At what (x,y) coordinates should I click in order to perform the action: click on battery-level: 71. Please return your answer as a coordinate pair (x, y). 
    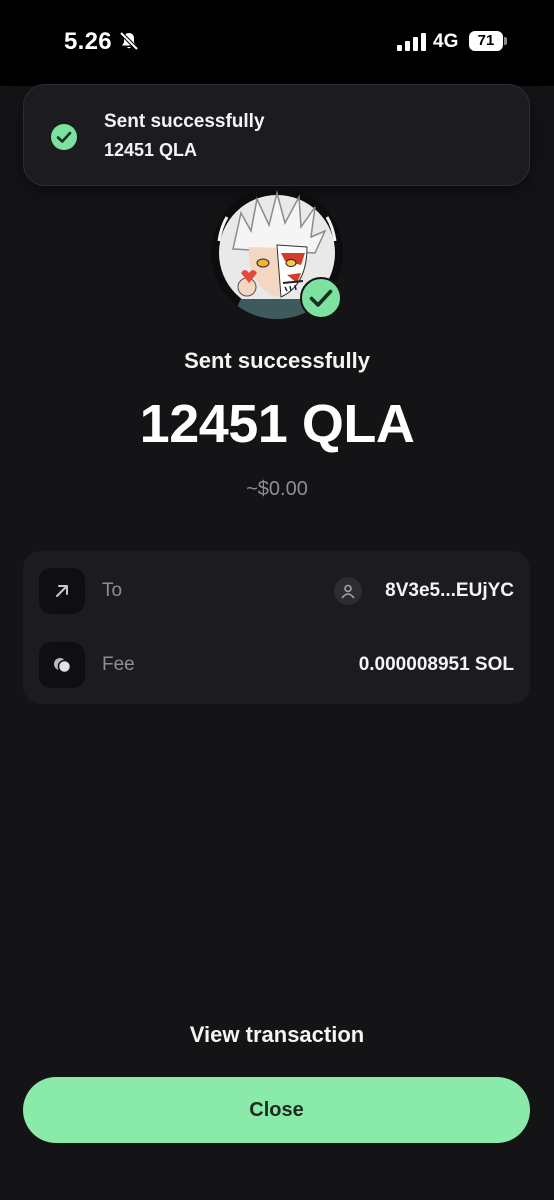
    Looking at the image, I should click on (486, 41).